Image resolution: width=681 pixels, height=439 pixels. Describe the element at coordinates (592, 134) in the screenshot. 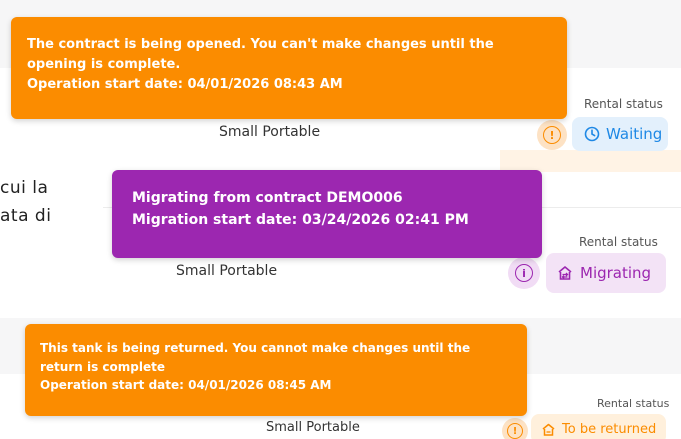

I see `clock-icon` at that location.